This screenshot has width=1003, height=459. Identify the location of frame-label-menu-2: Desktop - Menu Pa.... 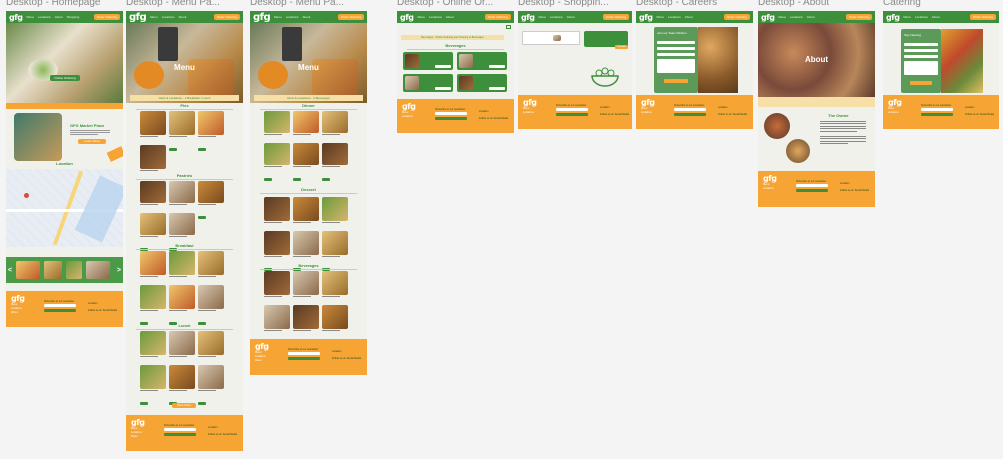
(309, 4).